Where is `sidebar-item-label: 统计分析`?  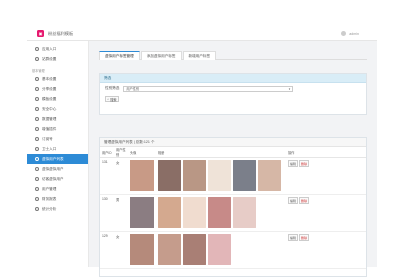 sidebar-item-label: 统计分析 is located at coordinates (49, 208).